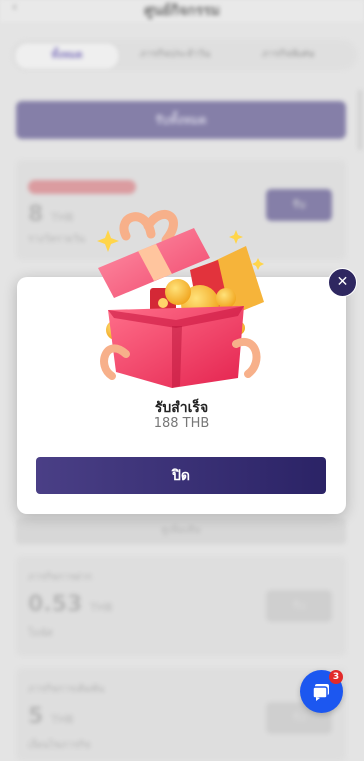 This screenshot has width=364, height=761. What do you see at coordinates (342, 282) in the screenshot?
I see `close-icon: ✕` at bounding box center [342, 282].